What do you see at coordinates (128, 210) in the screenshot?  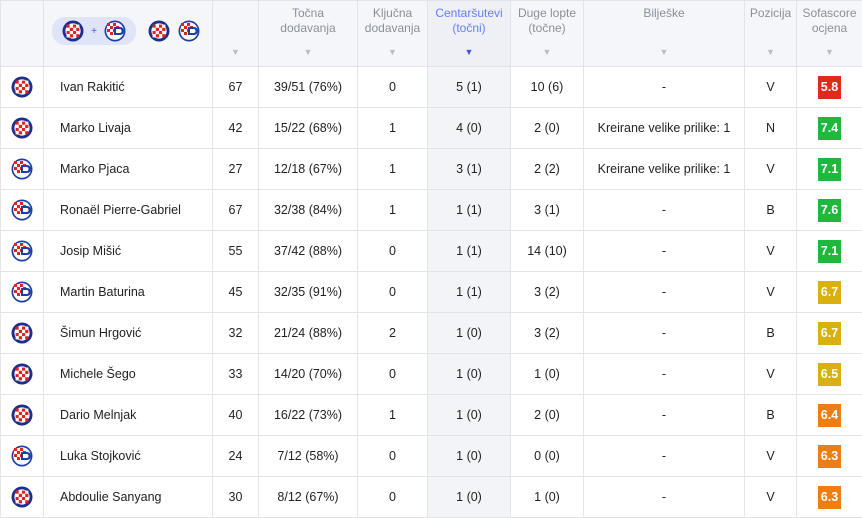 I see `player-name: Ronaël Pierre-Gabriel` at bounding box center [128, 210].